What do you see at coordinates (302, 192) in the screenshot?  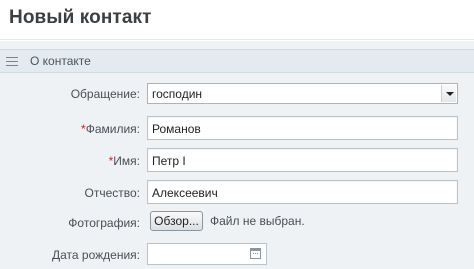 I see `middle-name-field: Алексеевич` at bounding box center [302, 192].